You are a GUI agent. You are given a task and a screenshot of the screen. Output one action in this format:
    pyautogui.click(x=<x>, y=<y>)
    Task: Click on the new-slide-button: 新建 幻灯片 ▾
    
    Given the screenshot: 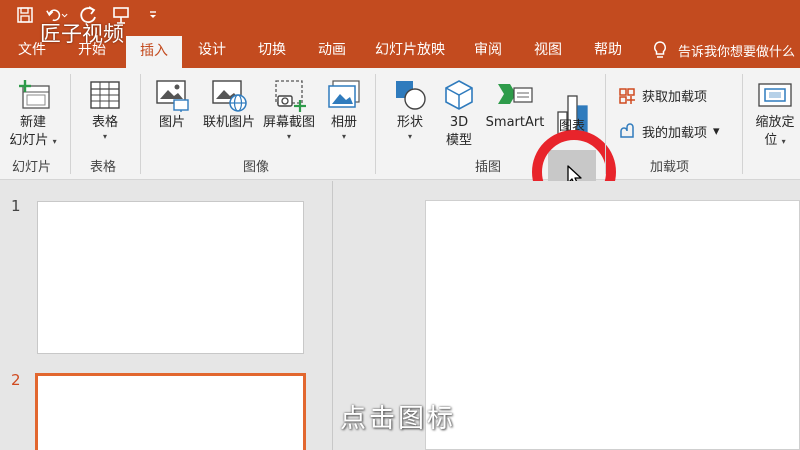 What is the action you would take?
    pyautogui.click(x=33, y=113)
    